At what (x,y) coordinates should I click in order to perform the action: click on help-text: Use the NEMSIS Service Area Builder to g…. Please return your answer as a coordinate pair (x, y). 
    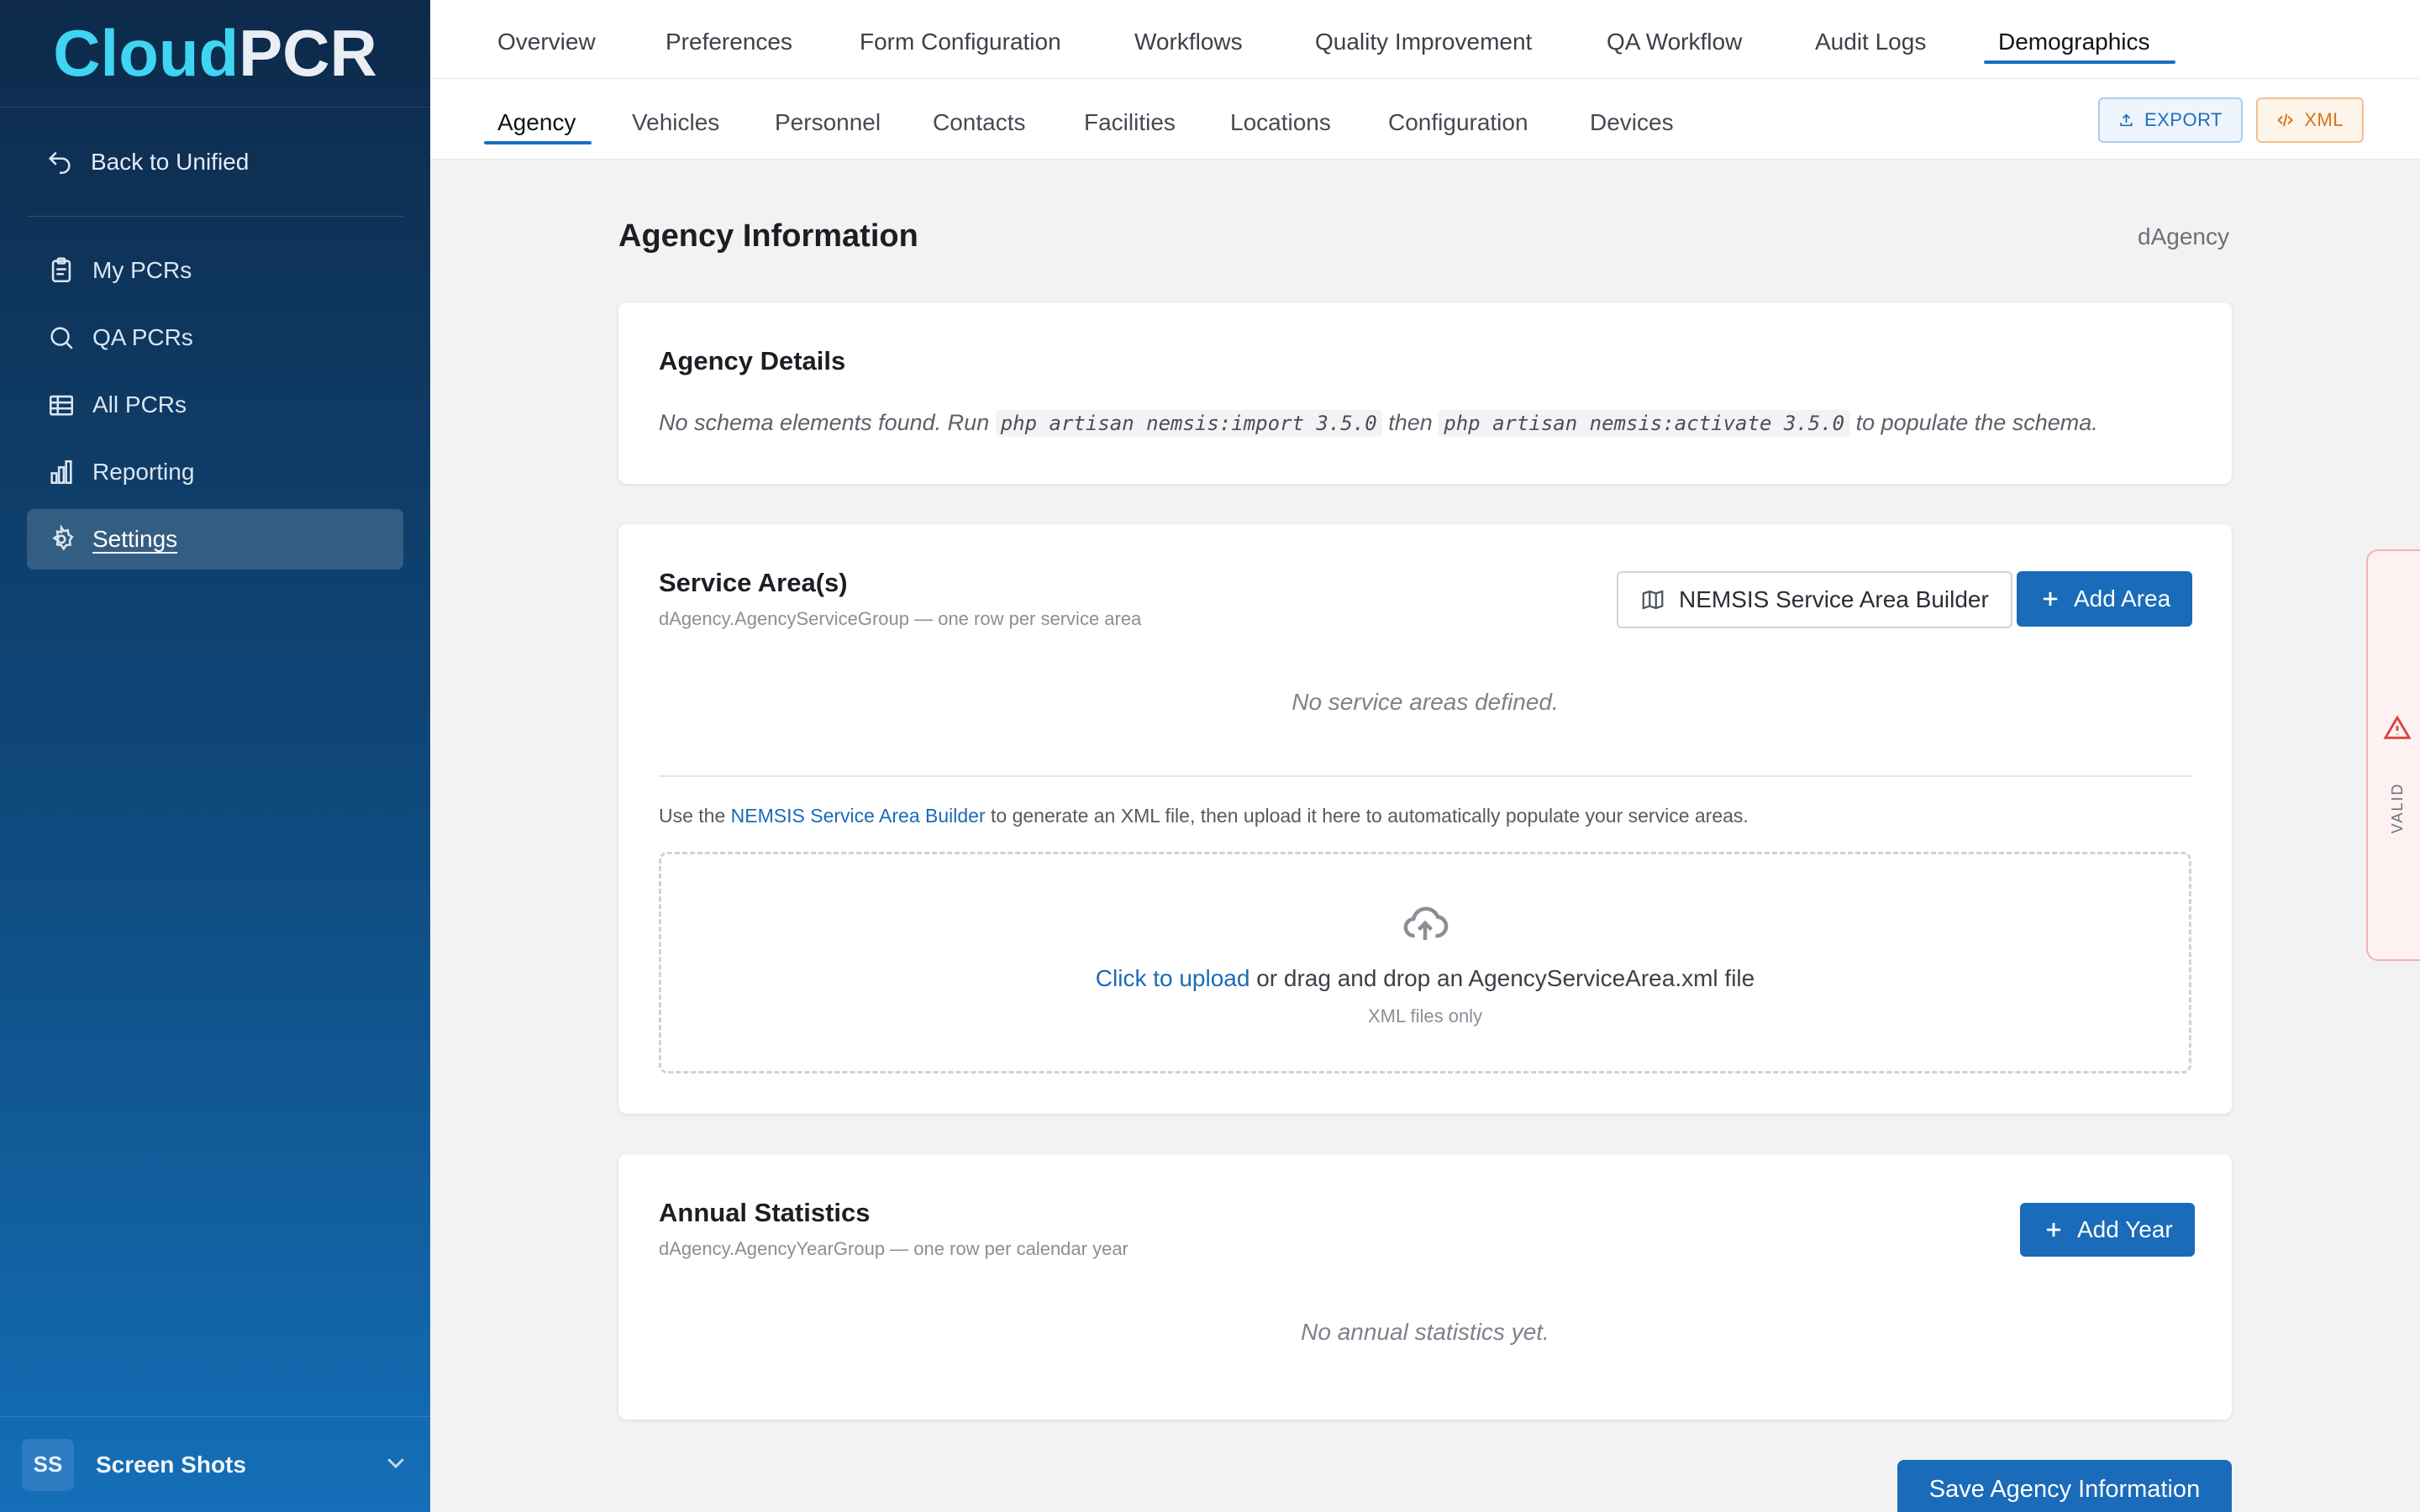
    Looking at the image, I should click on (1204, 816).